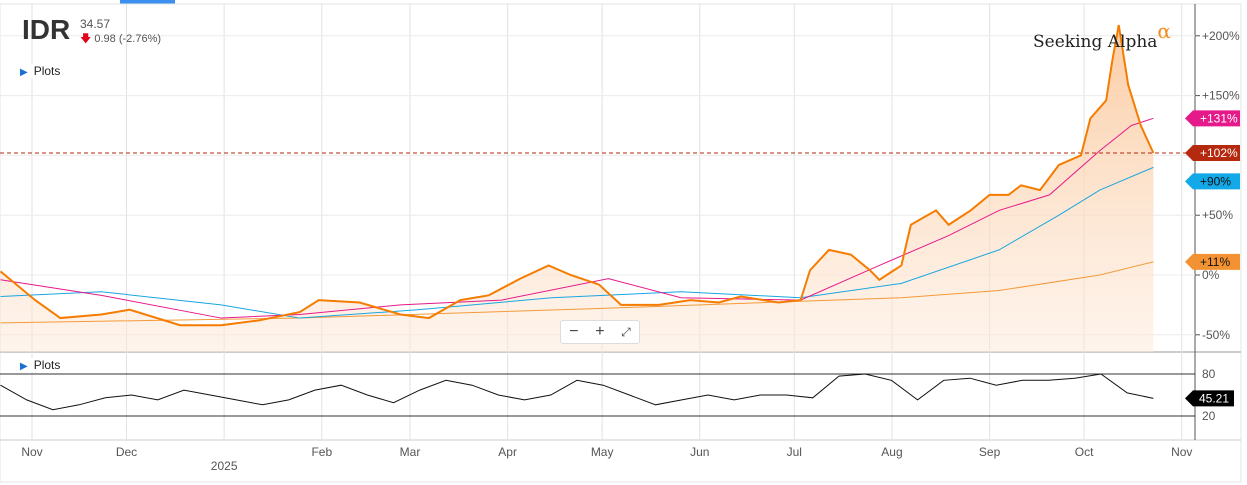 Image resolution: width=1247 pixels, height=485 pixels. What do you see at coordinates (224, 466) in the screenshot?
I see `x-tick-label-year: 2025` at bounding box center [224, 466].